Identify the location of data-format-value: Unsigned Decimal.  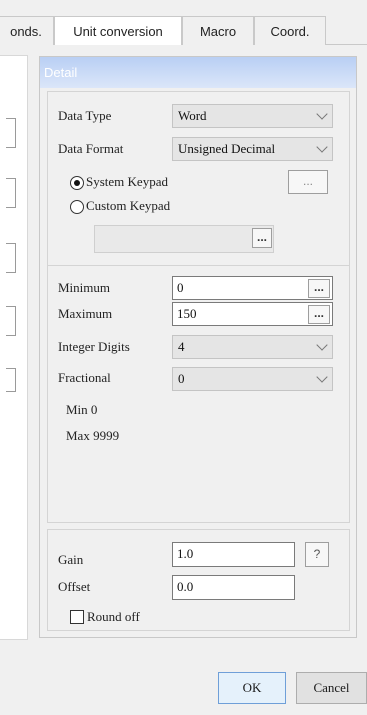
(227, 148).